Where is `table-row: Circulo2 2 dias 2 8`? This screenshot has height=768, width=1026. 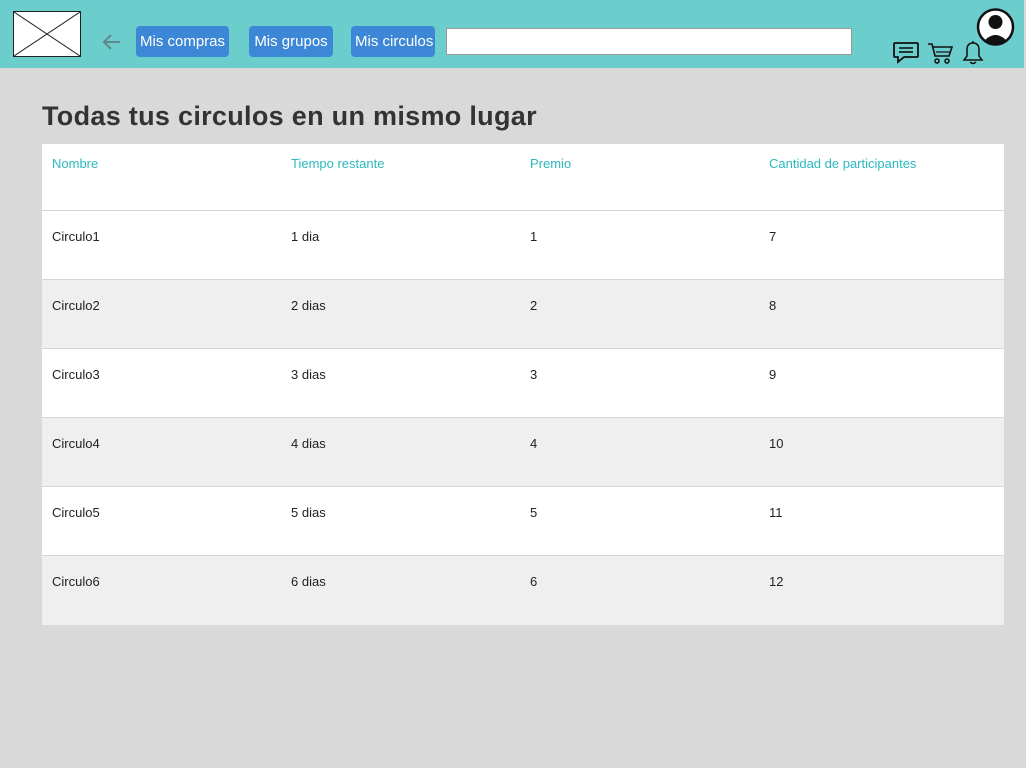
table-row: Circulo2 2 dias 2 8 is located at coordinates (523, 314).